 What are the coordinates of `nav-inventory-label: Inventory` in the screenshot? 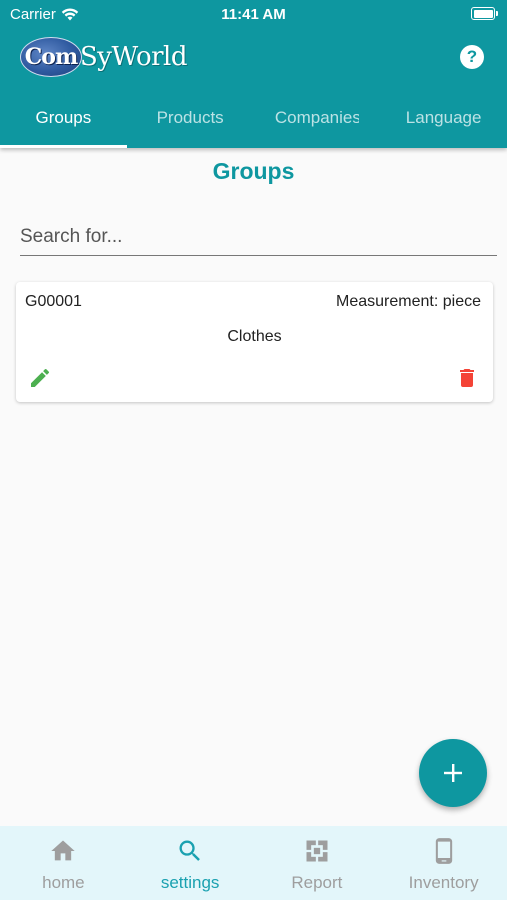 It's located at (443, 882).